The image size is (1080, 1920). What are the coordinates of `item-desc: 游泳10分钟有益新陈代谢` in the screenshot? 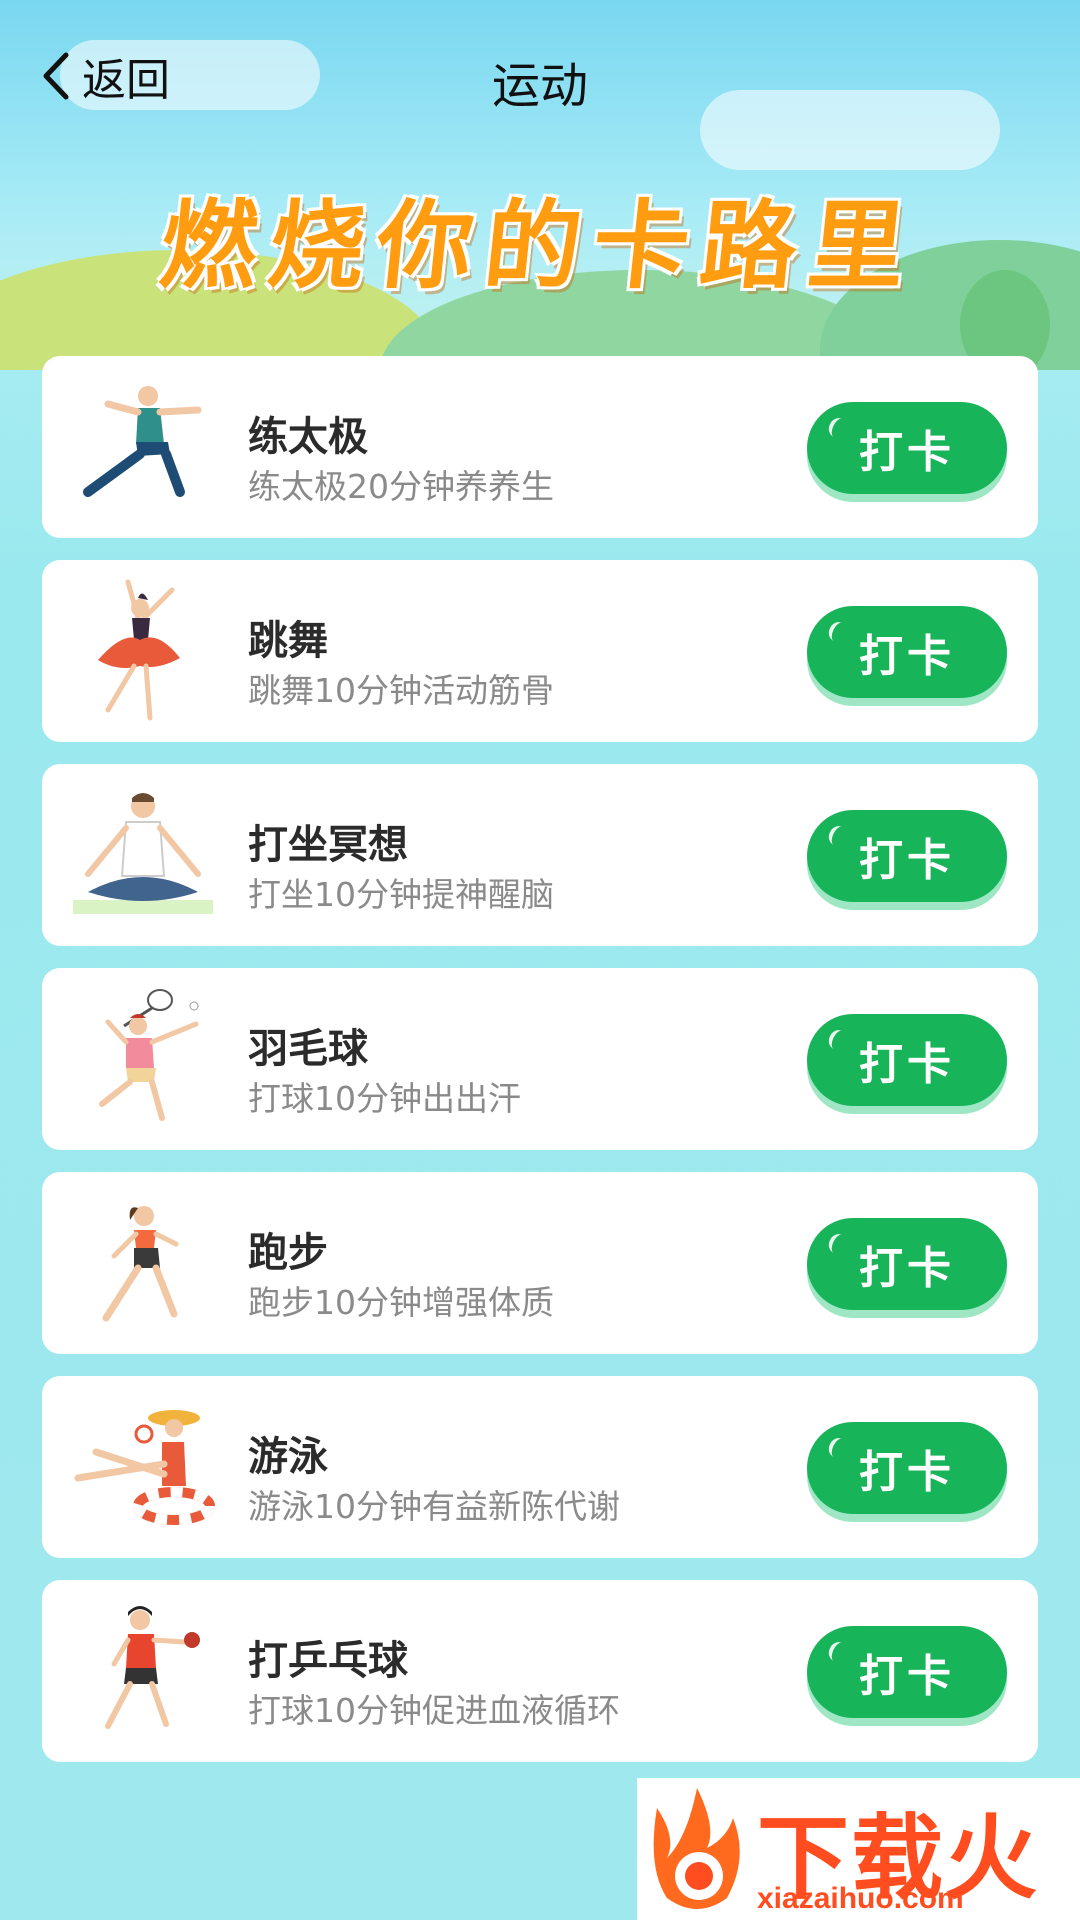 It's located at (434, 1506).